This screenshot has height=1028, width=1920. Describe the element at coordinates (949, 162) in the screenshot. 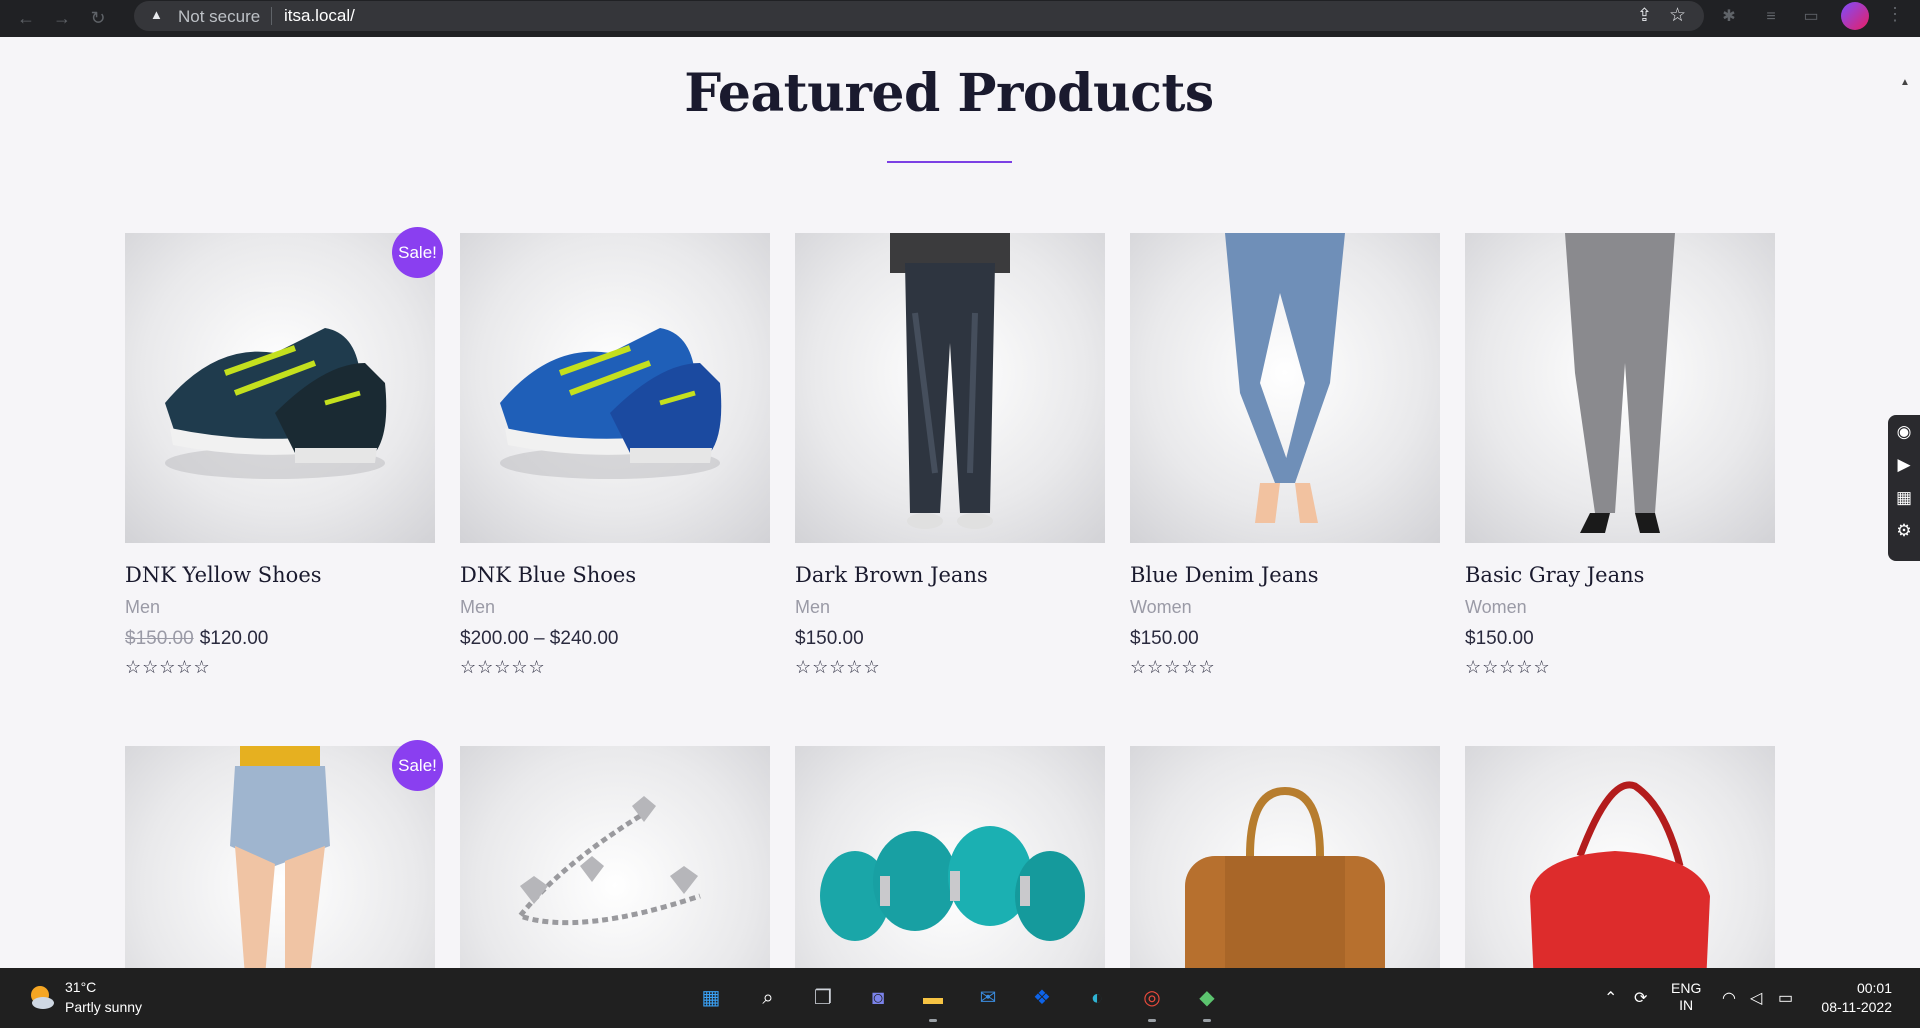

I see `title-underline` at that location.